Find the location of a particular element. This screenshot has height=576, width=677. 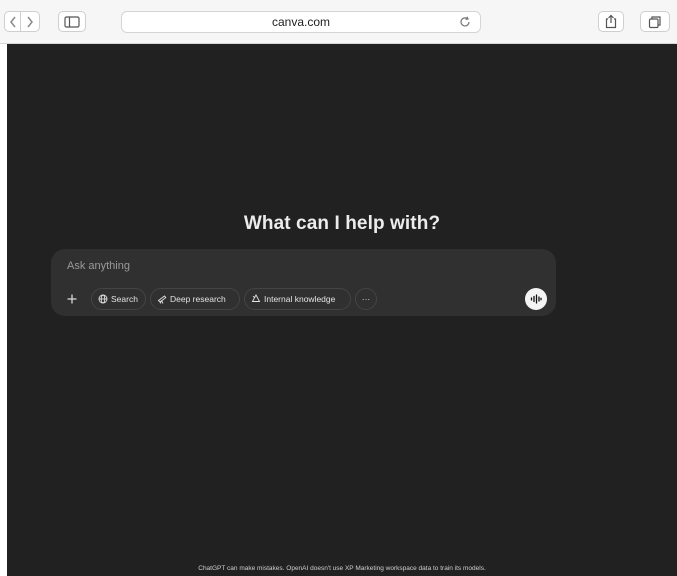

sidebar-toggle-button is located at coordinates (72, 21).